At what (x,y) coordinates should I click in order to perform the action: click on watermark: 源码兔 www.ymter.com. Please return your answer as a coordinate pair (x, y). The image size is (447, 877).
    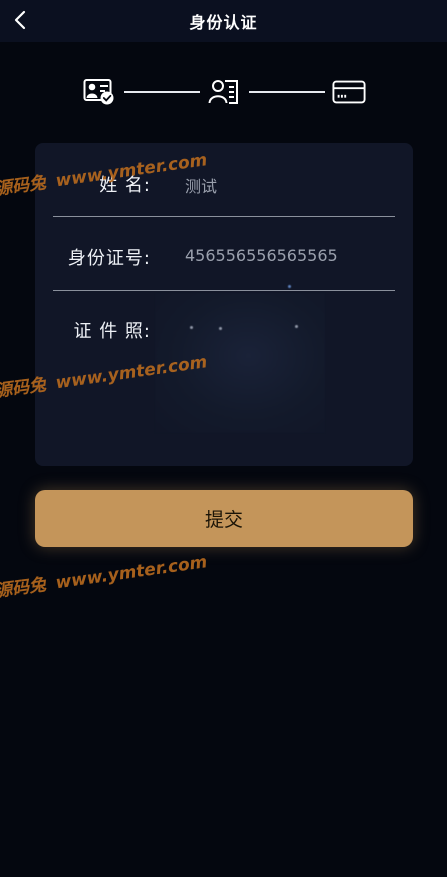
    Looking at the image, I should click on (104, 577).